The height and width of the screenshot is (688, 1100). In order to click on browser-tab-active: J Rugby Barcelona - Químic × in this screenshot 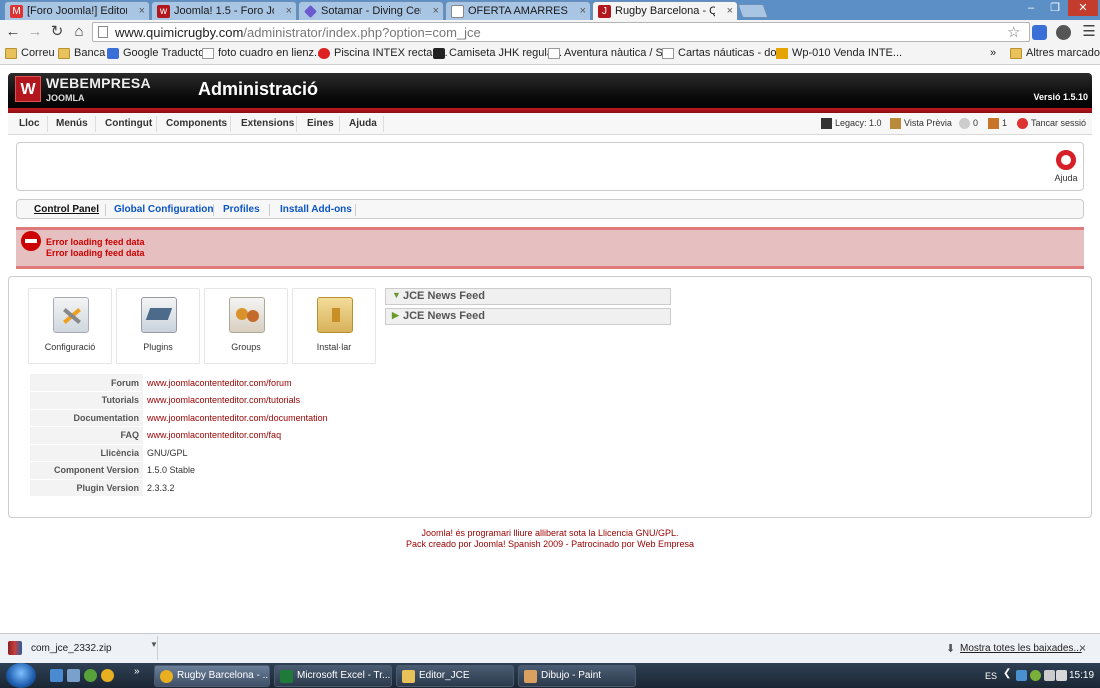, I will do `click(665, 10)`.